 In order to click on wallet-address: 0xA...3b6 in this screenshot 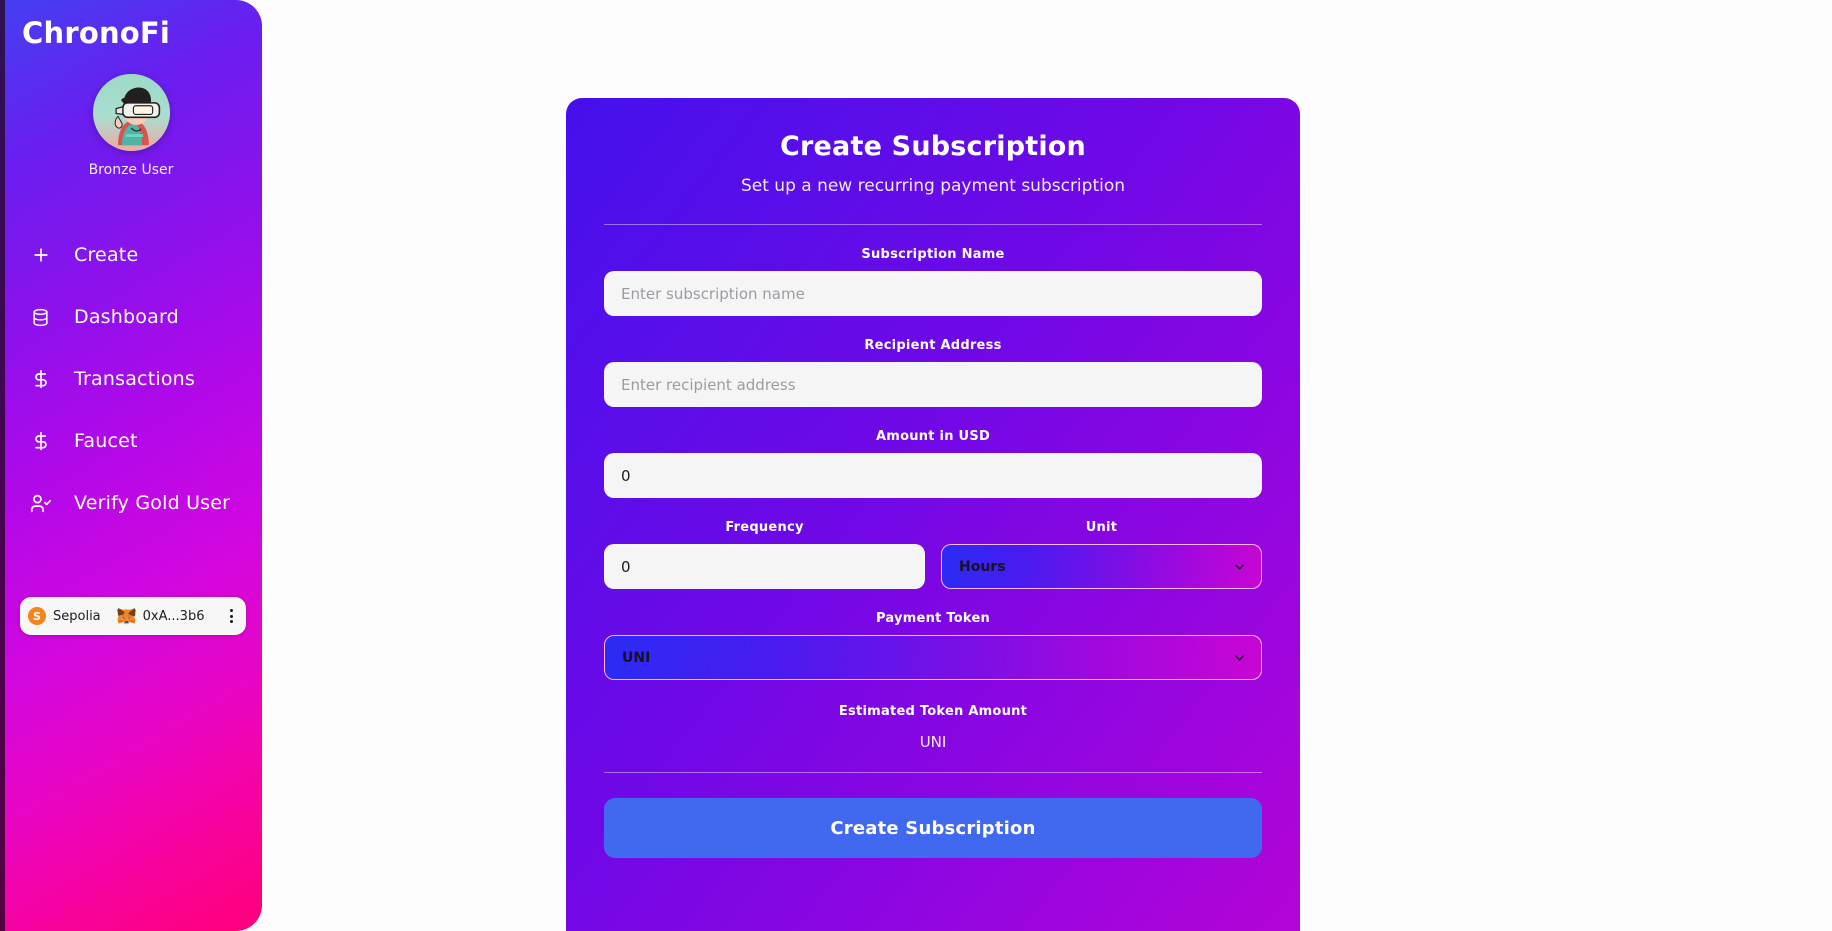, I will do `click(173, 616)`.